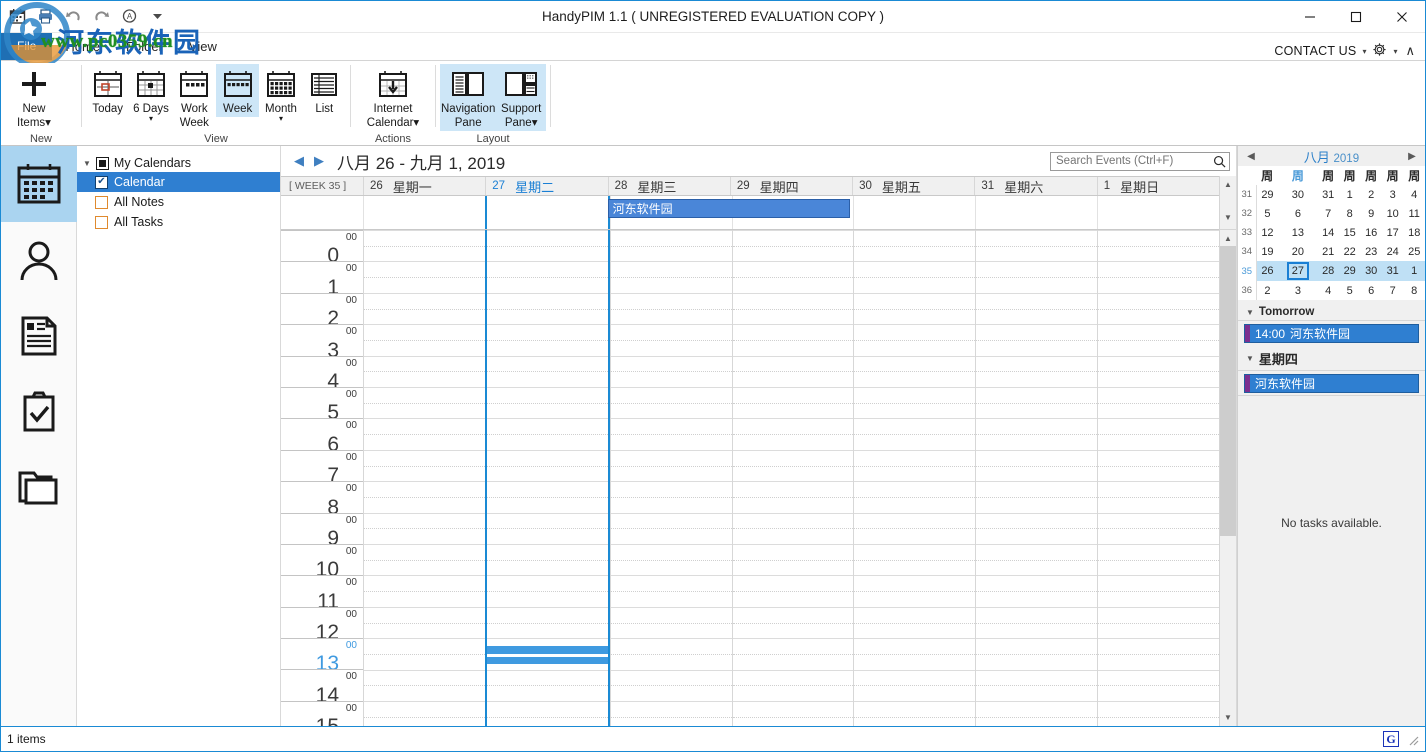 Image resolution: width=1426 pixels, height=752 pixels. What do you see at coordinates (1247, 251) in the screenshot?
I see `week-number: 34` at bounding box center [1247, 251].